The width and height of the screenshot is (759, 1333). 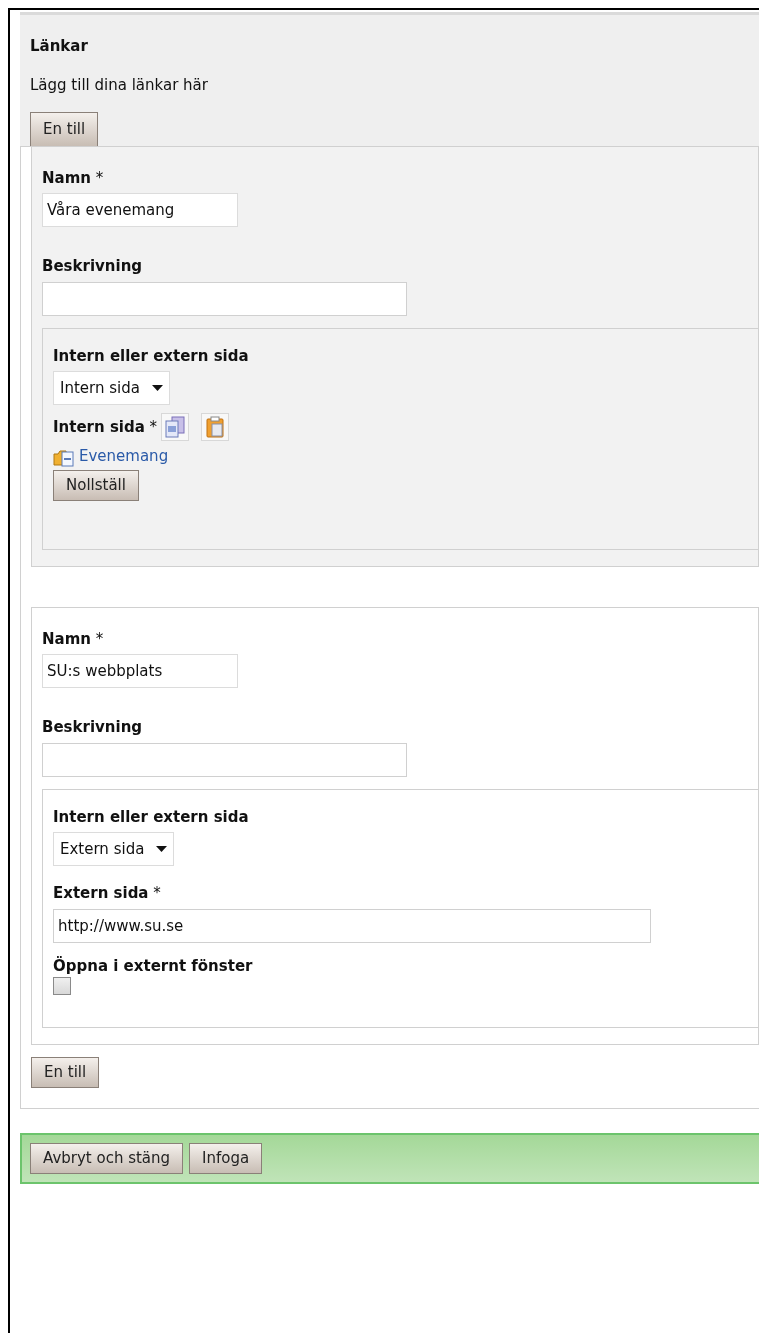 What do you see at coordinates (119, 85) in the screenshot?
I see `section-description: Lägg till dina länkar här` at bounding box center [119, 85].